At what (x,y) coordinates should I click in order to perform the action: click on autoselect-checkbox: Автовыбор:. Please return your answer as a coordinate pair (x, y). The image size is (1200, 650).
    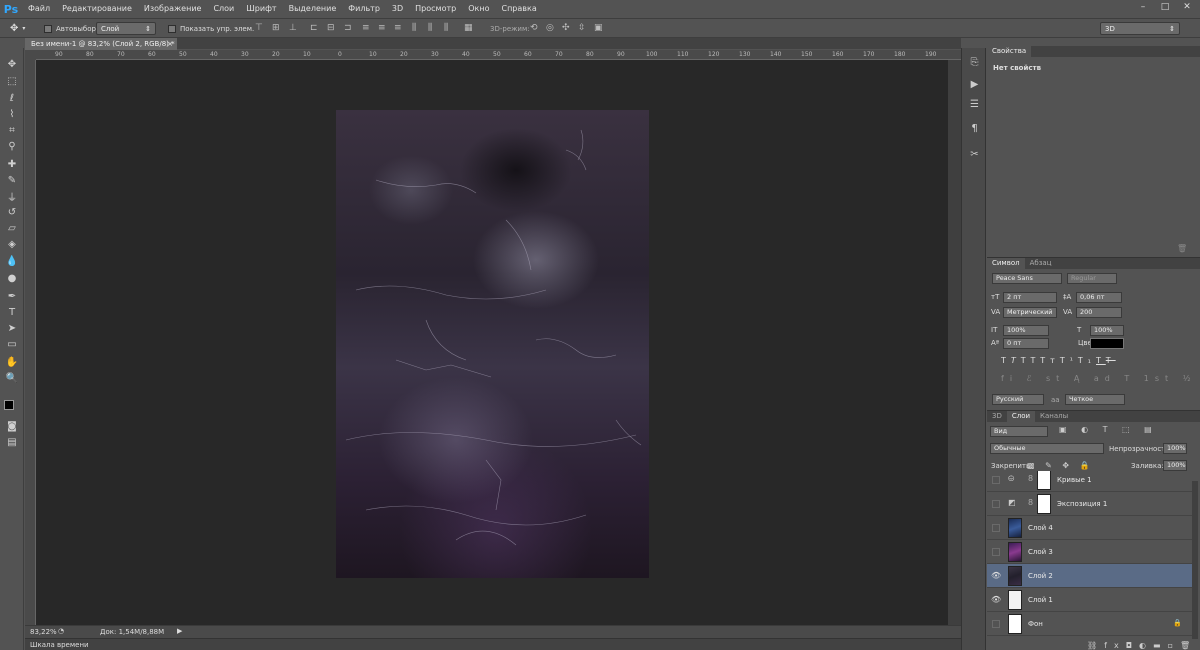
    Looking at the image, I should click on (71, 28).